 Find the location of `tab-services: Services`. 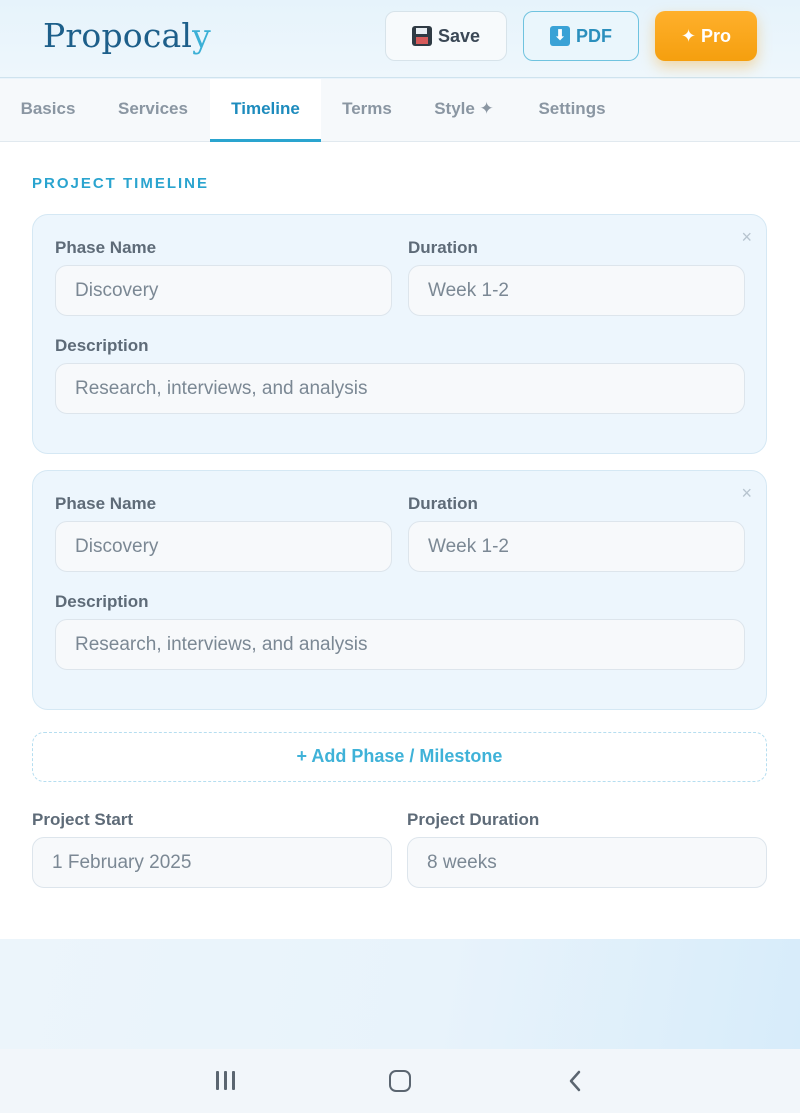

tab-services: Services is located at coordinates (153, 110).